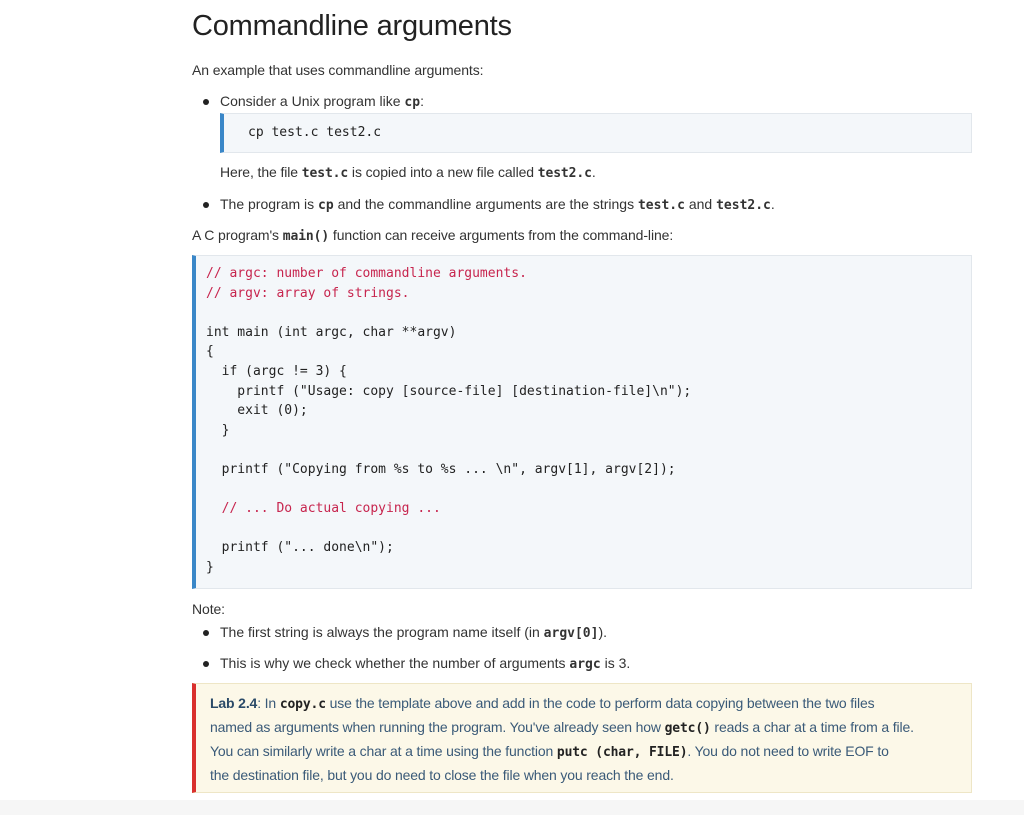 This screenshot has height=815, width=1024. What do you see at coordinates (308, 293) in the screenshot?
I see `code-line: // argv: array of strings.` at bounding box center [308, 293].